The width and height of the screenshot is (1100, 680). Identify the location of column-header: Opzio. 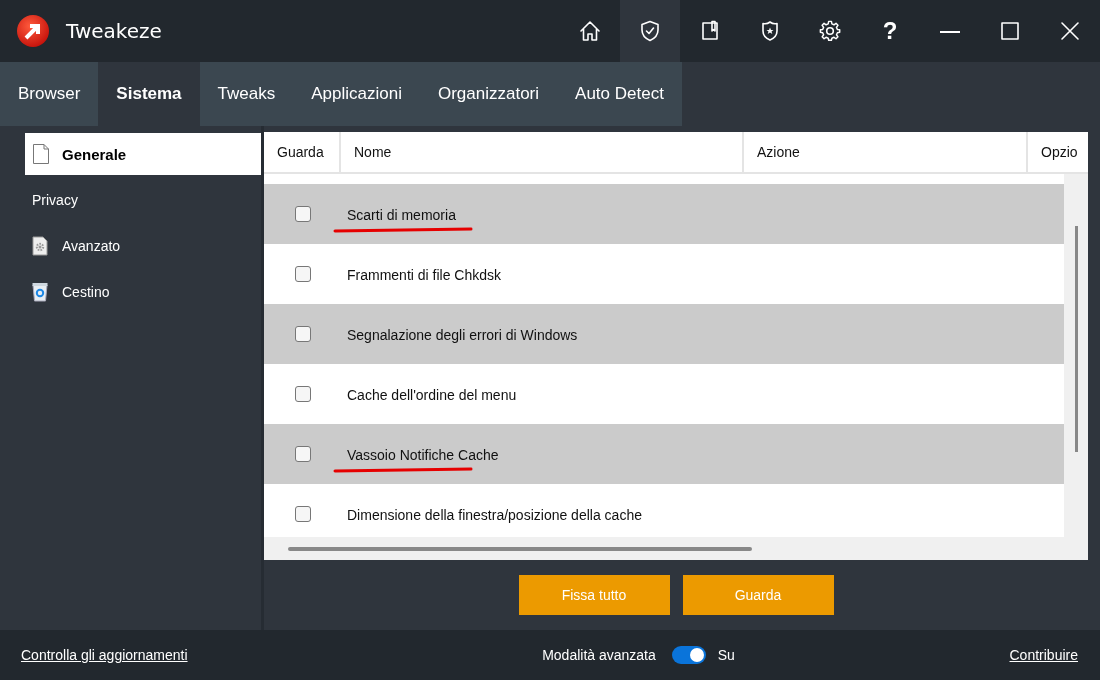
(1058, 152).